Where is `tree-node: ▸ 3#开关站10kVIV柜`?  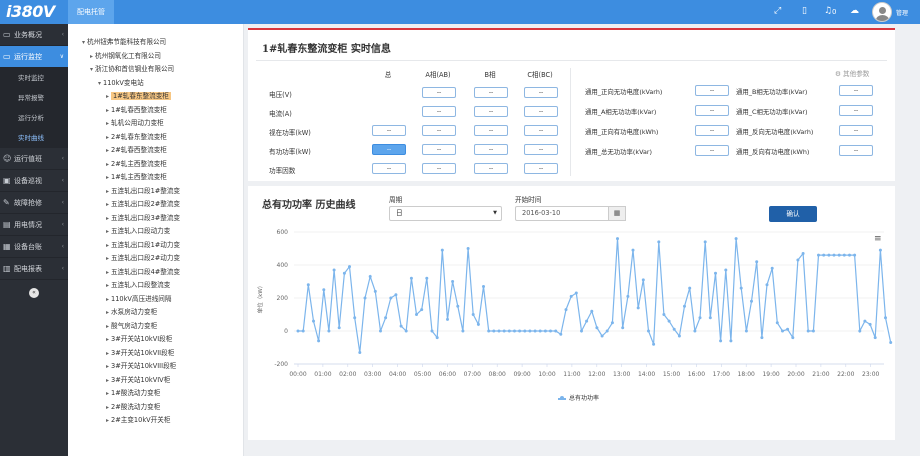 tree-node: ▸ 3#开关站10kVIV柜 is located at coordinates (138, 380).